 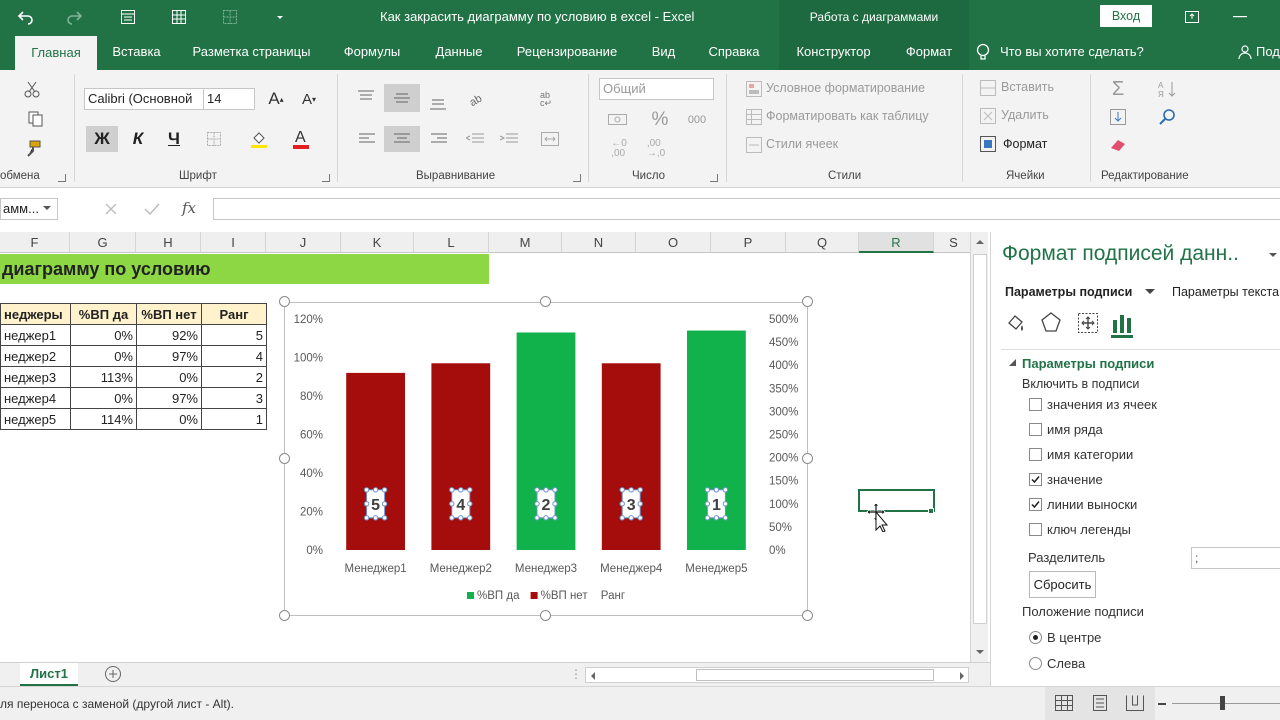 I want to click on thousands-button: 000, so click(x=697, y=120).